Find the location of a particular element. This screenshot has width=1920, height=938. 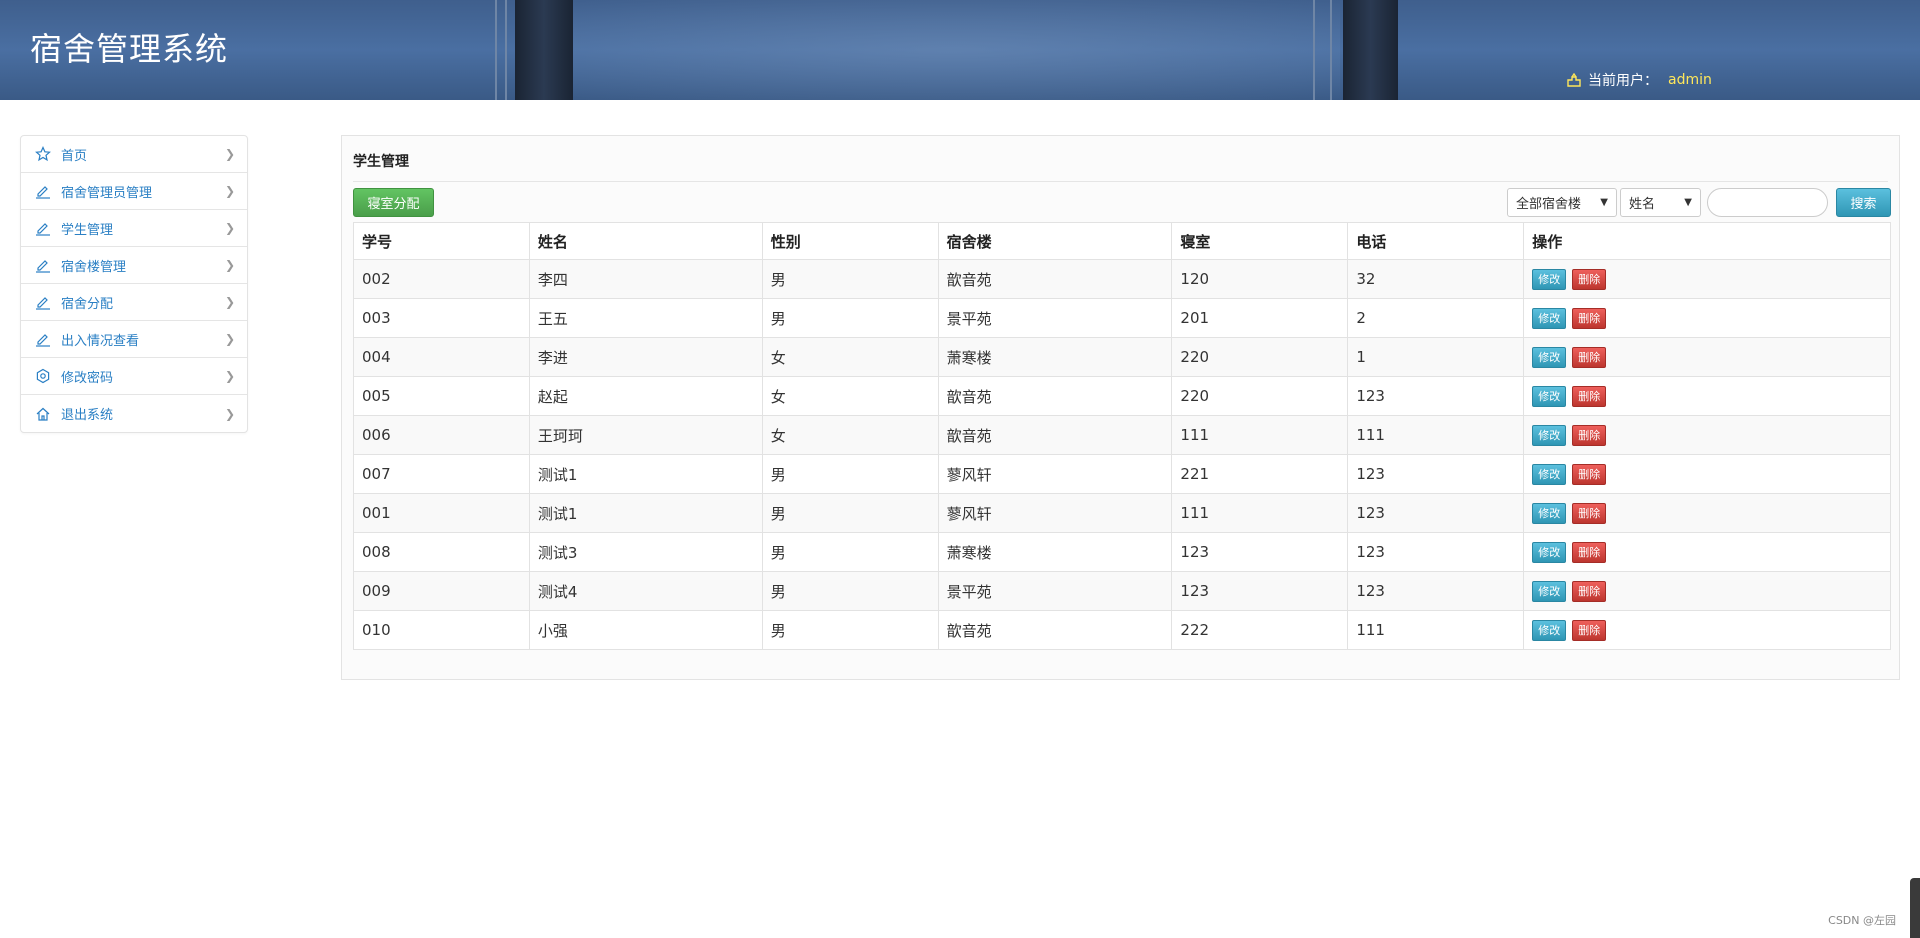

table-row: 005 赵起女歆音苑 220 123 修改 删除 is located at coordinates (1122, 396).